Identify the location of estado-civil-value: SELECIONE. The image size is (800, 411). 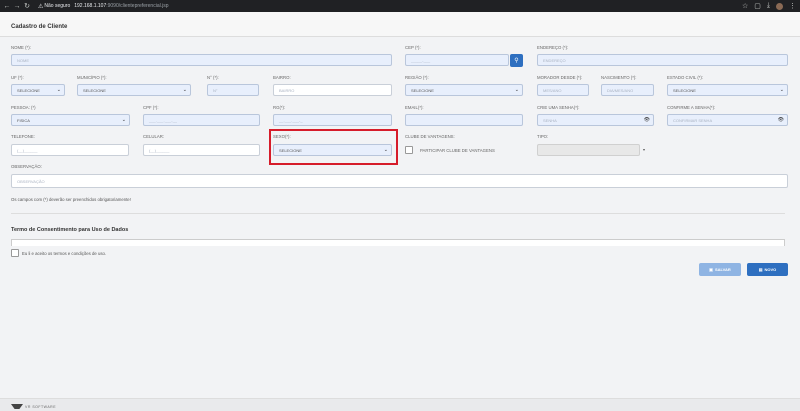
(684, 90).